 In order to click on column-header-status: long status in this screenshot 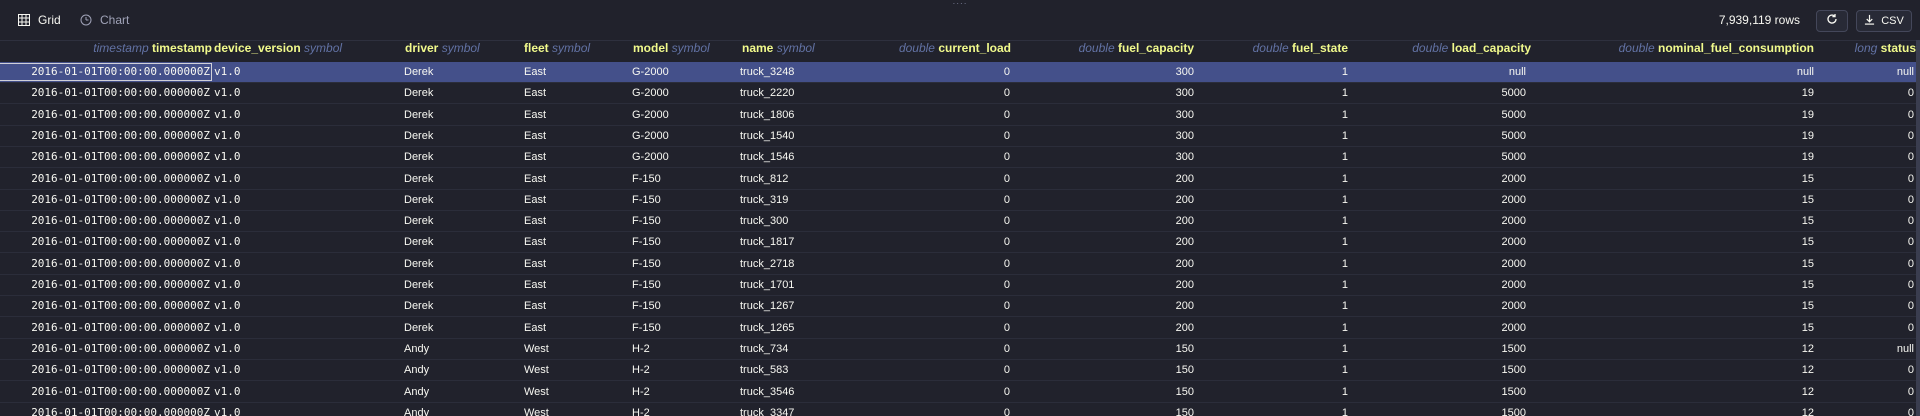, I will do `click(1868, 48)`.